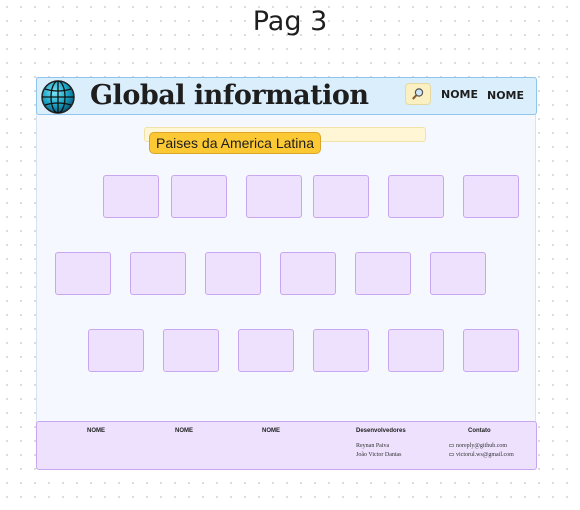 This screenshot has height=510, width=580. What do you see at coordinates (184, 431) in the screenshot?
I see `footer-column-2: NOME` at bounding box center [184, 431].